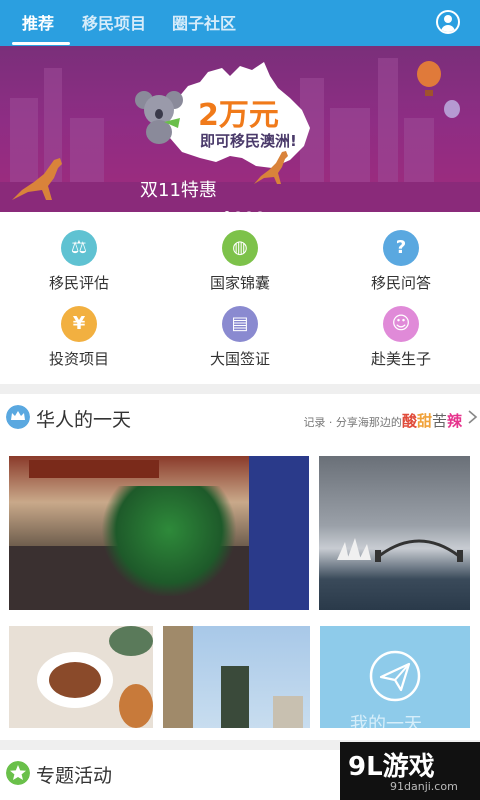  I want to click on yen-coin-icon: ¥, so click(79, 324).